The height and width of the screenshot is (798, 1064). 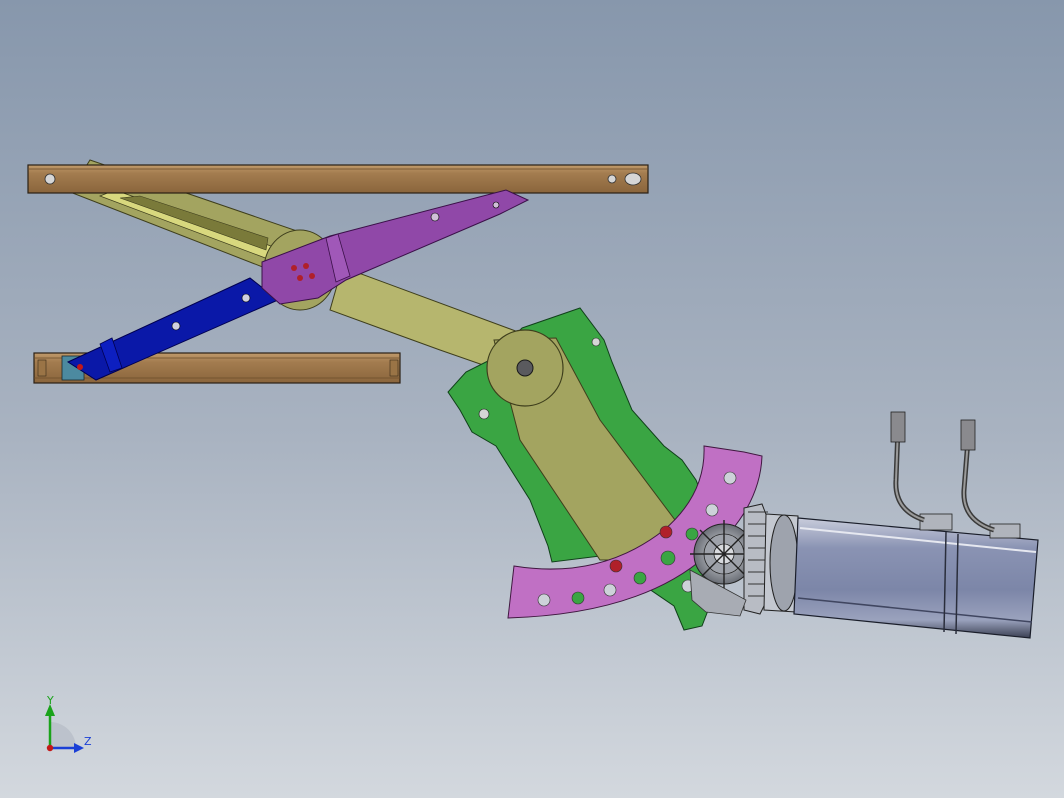 I want to click on z-axis-label: Z, so click(x=88, y=741).